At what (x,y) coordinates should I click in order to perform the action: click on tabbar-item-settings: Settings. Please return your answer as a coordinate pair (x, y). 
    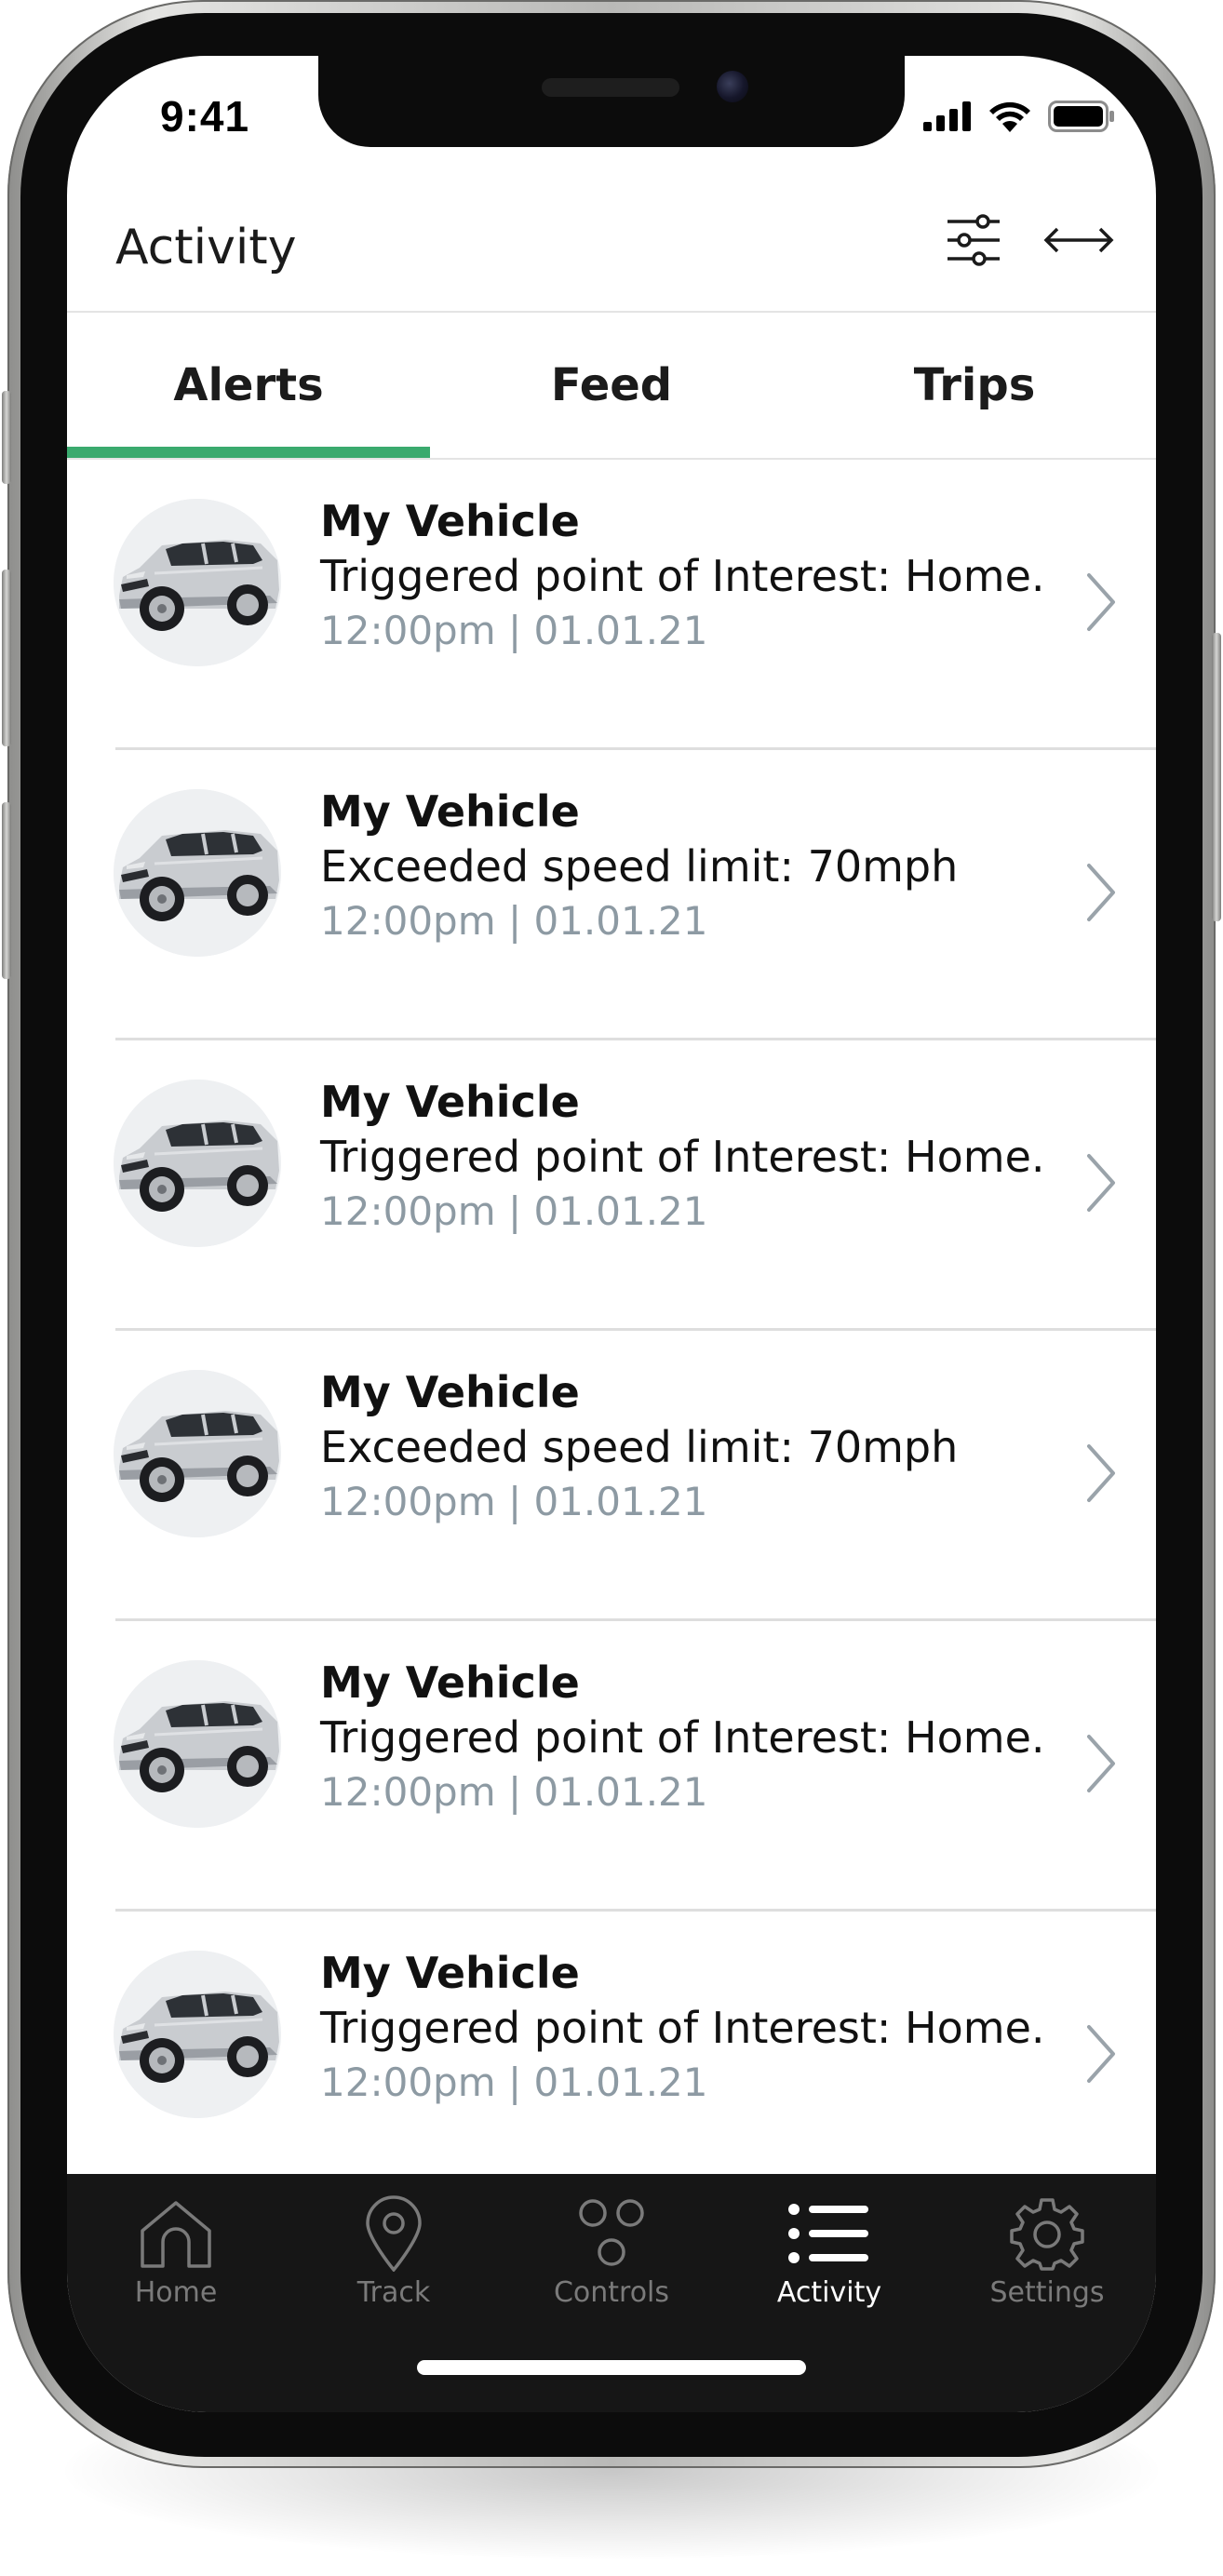
    Looking at the image, I should click on (1047, 2251).